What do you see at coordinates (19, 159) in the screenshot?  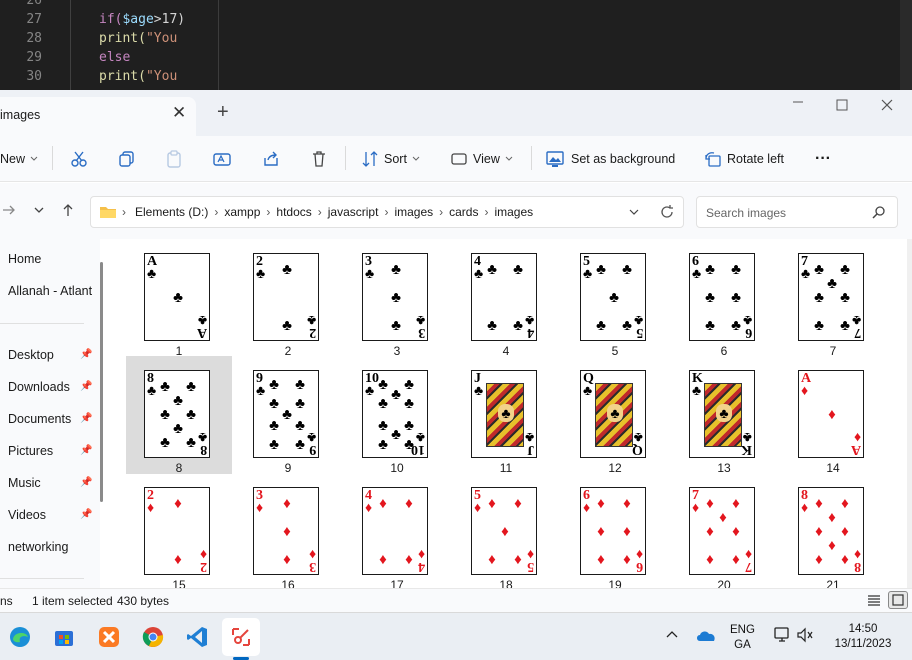 I see `new-button: New` at bounding box center [19, 159].